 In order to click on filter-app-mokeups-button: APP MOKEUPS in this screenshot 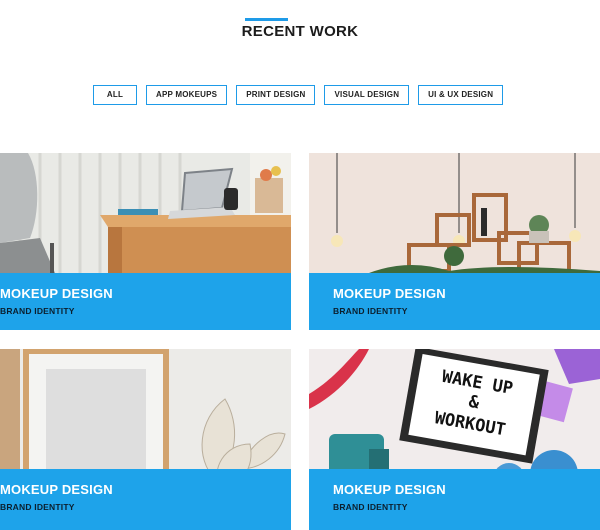, I will do `click(187, 95)`.